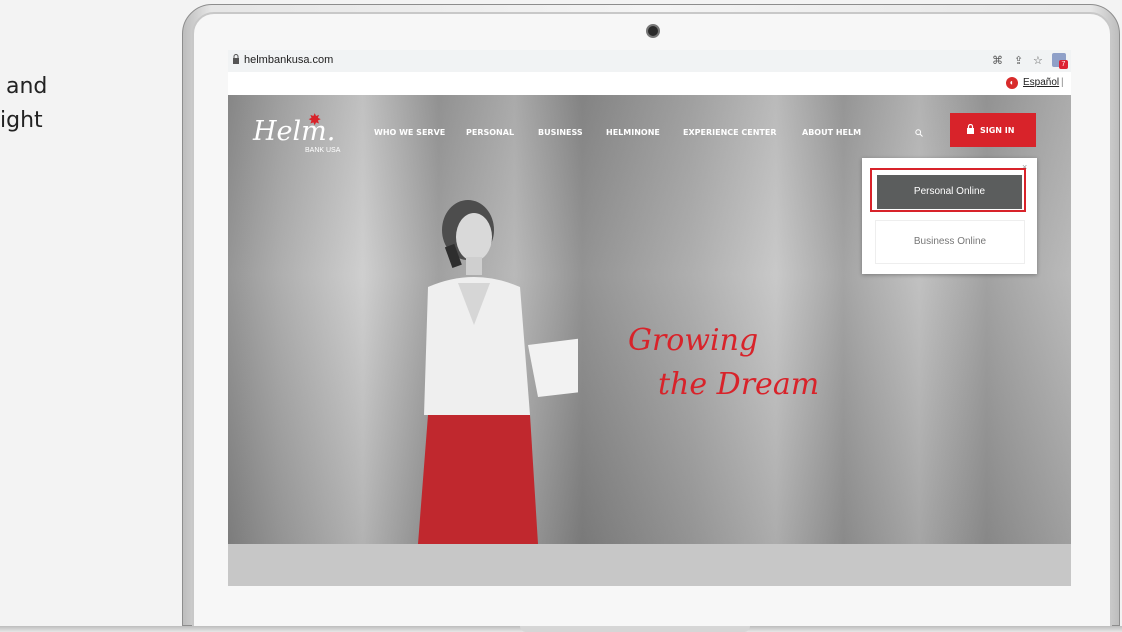 The width and height of the screenshot is (1122, 632). Describe the element at coordinates (315, 120) in the screenshot. I see `maple-leaf-icon: ✸` at that location.